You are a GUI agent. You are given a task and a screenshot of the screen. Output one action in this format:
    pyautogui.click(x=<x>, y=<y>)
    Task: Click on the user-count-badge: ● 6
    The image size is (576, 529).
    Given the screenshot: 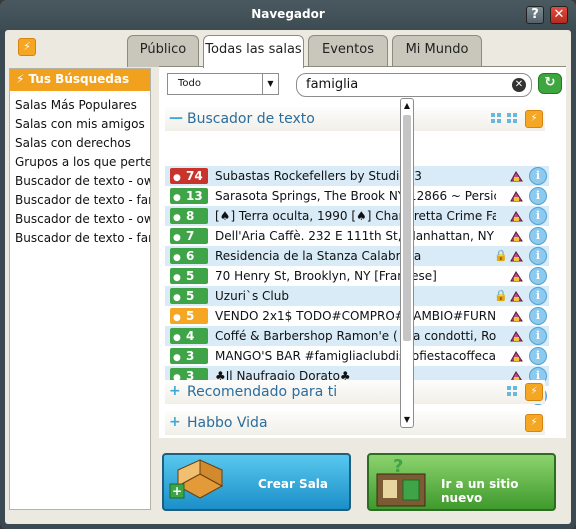 What is the action you would take?
    pyautogui.click(x=189, y=256)
    